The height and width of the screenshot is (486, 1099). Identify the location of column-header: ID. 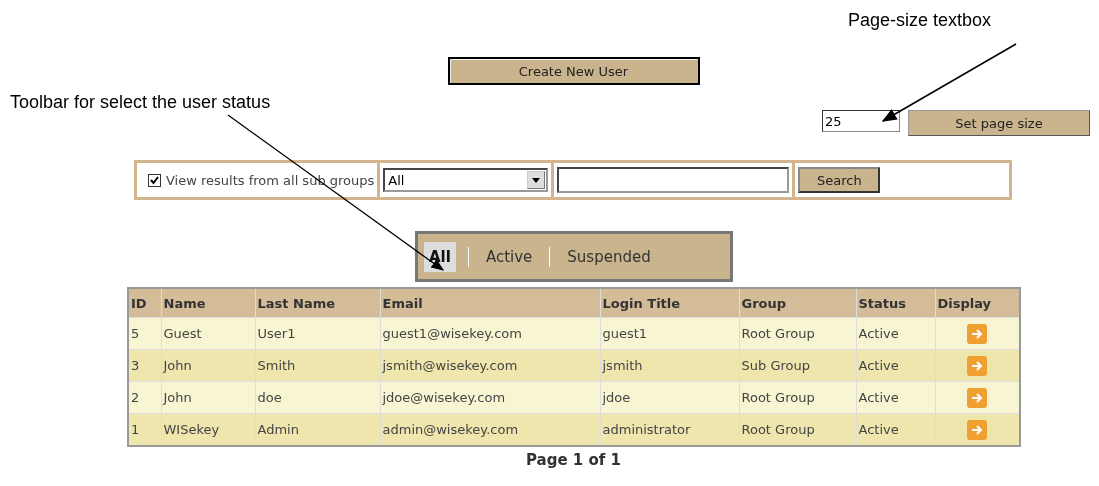
(144, 303).